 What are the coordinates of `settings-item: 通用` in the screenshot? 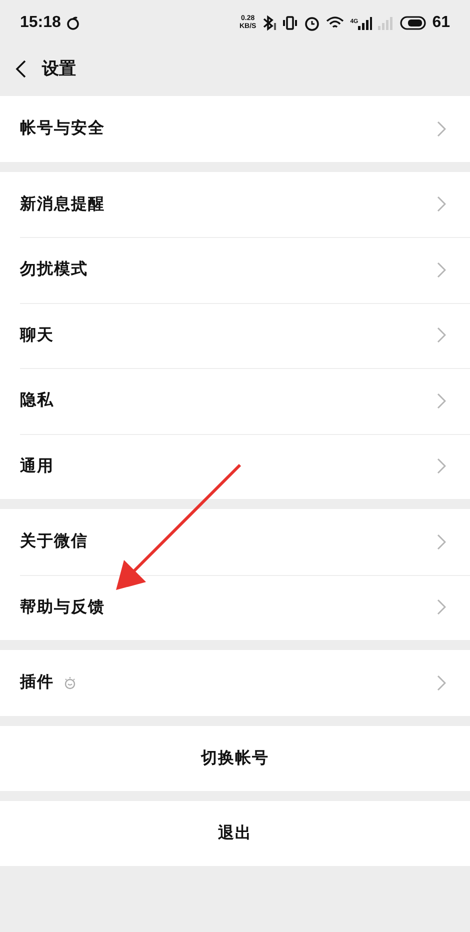 It's located at (235, 466).